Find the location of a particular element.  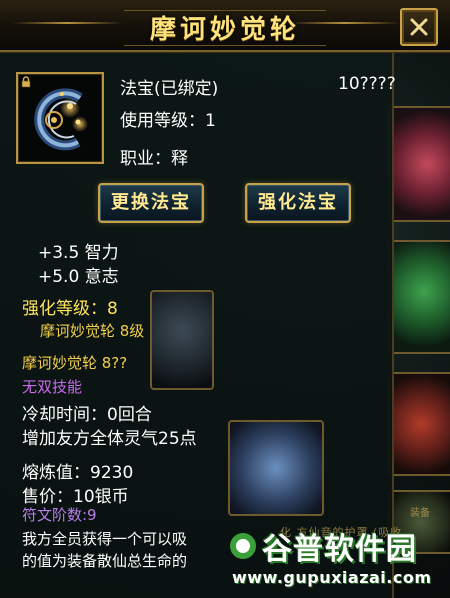

item-count: 10???? is located at coordinates (367, 84).